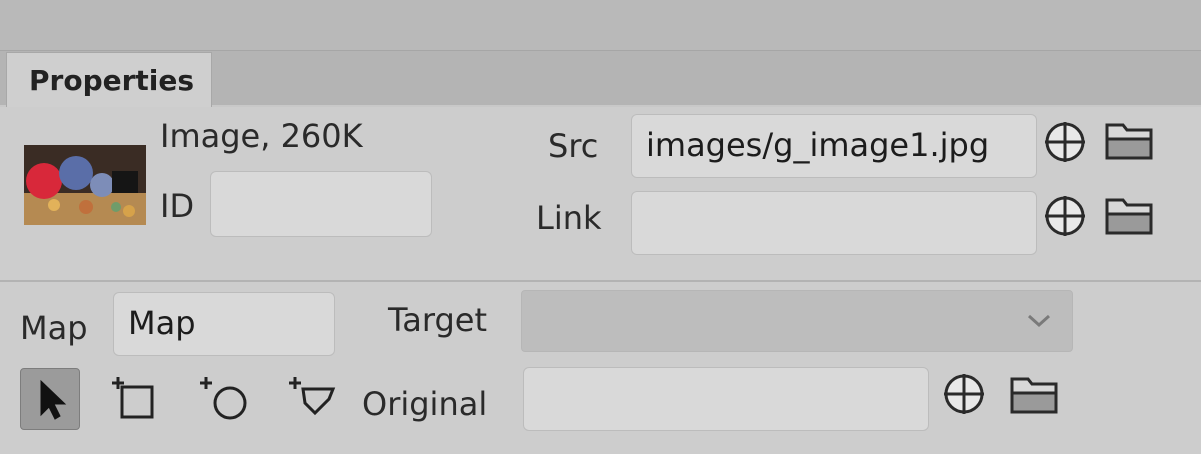 This screenshot has width=1201, height=454. I want to click on target-select, so click(797, 321).